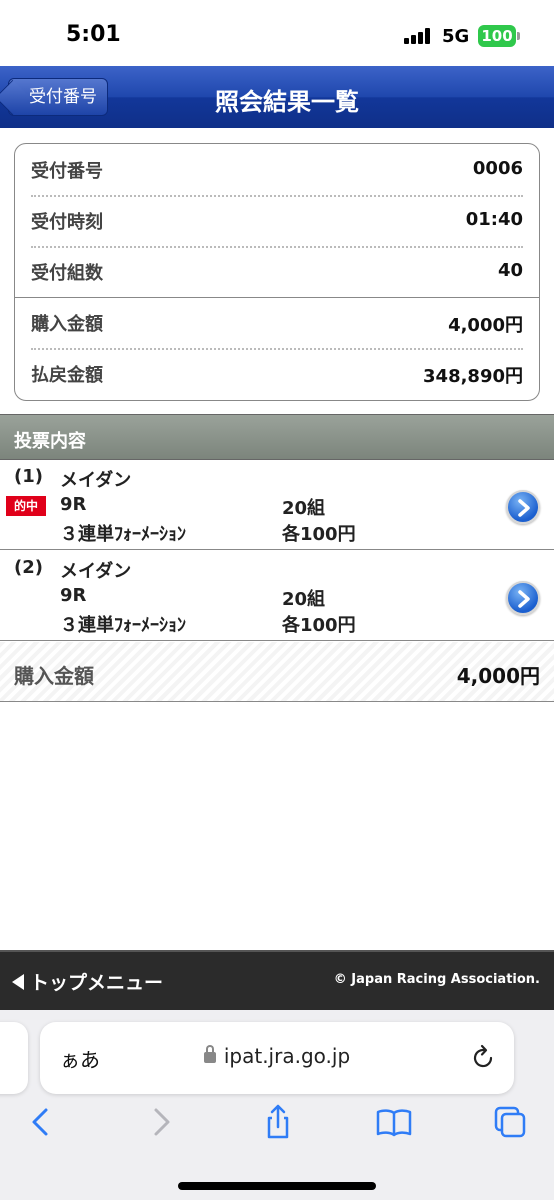 The image size is (554, 1200). I want to click on reload-icon, so click(483, 1060).